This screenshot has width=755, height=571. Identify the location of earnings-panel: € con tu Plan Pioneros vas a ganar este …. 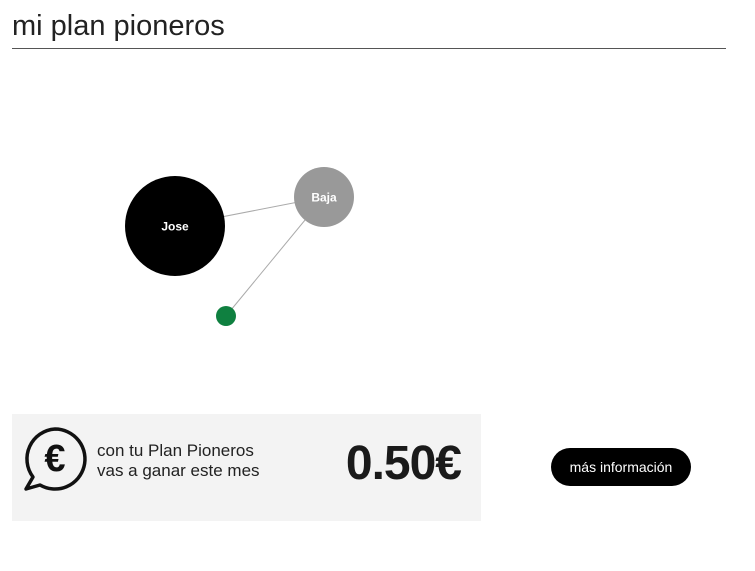
(246, 467).